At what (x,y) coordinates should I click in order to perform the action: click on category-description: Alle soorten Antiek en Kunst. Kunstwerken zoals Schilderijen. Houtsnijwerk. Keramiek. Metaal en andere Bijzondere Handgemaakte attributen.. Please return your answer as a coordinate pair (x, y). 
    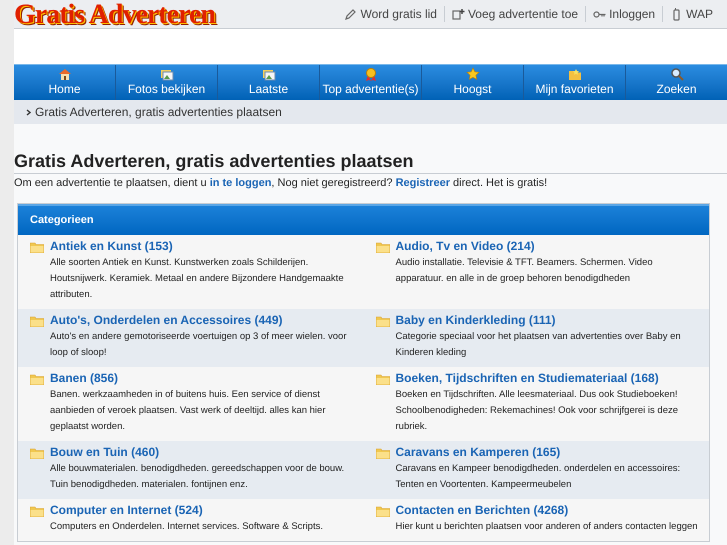
    Looking at the image, I should click on (197, 279).